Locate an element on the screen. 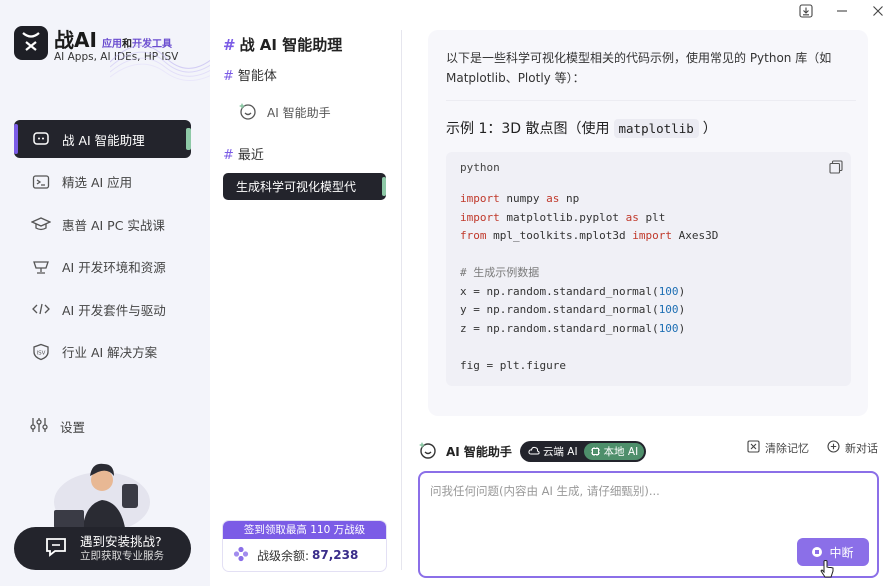 The width and height of the screenshot is (896, 586). chip-icon is located at coordinates (595, 451).